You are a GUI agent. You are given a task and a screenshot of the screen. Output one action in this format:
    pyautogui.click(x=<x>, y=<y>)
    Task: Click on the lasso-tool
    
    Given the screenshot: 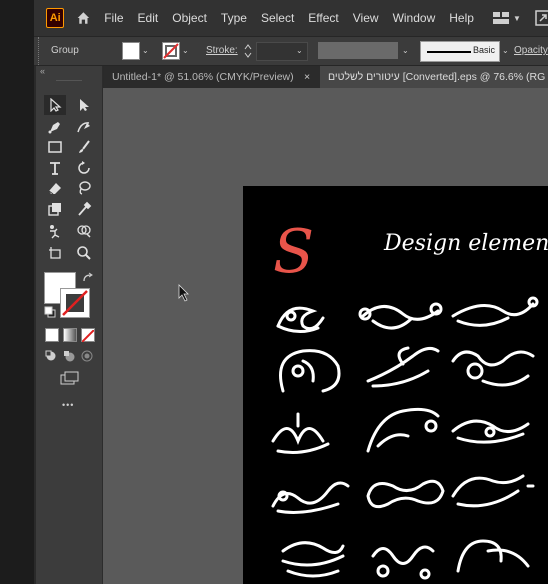 What is the action you would take?
    pyautogui.click(x=84, y=188)
    